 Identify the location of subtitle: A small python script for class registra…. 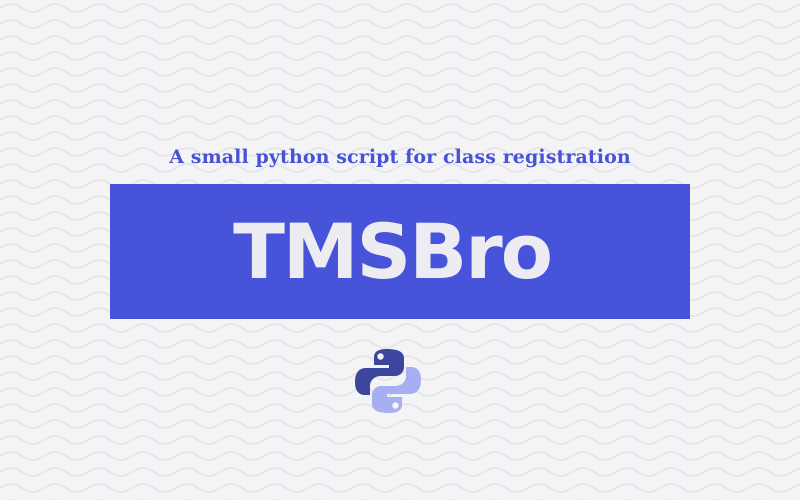
(400, 157).